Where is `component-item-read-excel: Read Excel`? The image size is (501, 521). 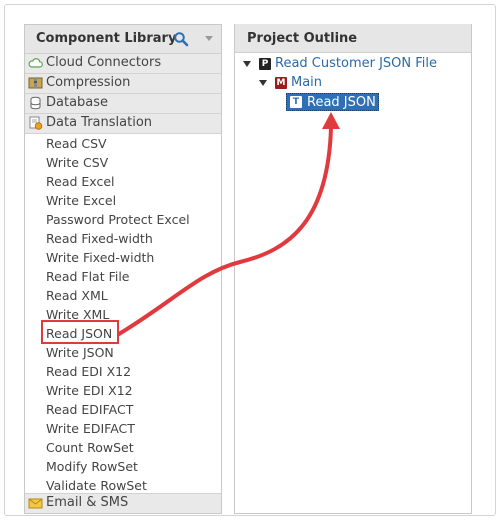
component-item-read-excel: Read Excel is located at coordinates (123, 181).